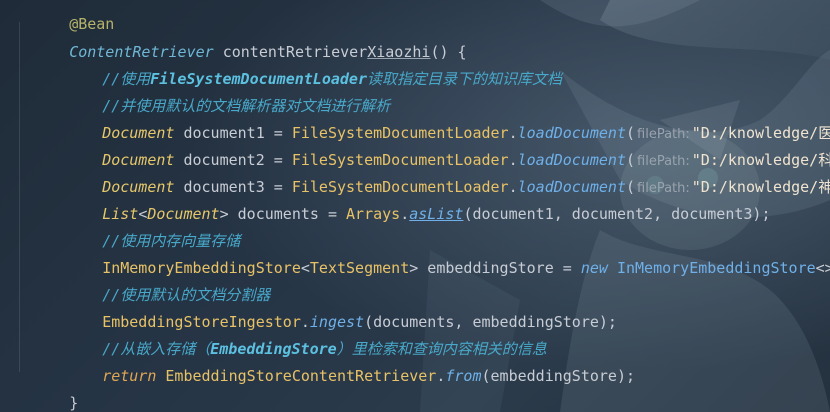  I want to click on generic-close: >, so click(414, 268).